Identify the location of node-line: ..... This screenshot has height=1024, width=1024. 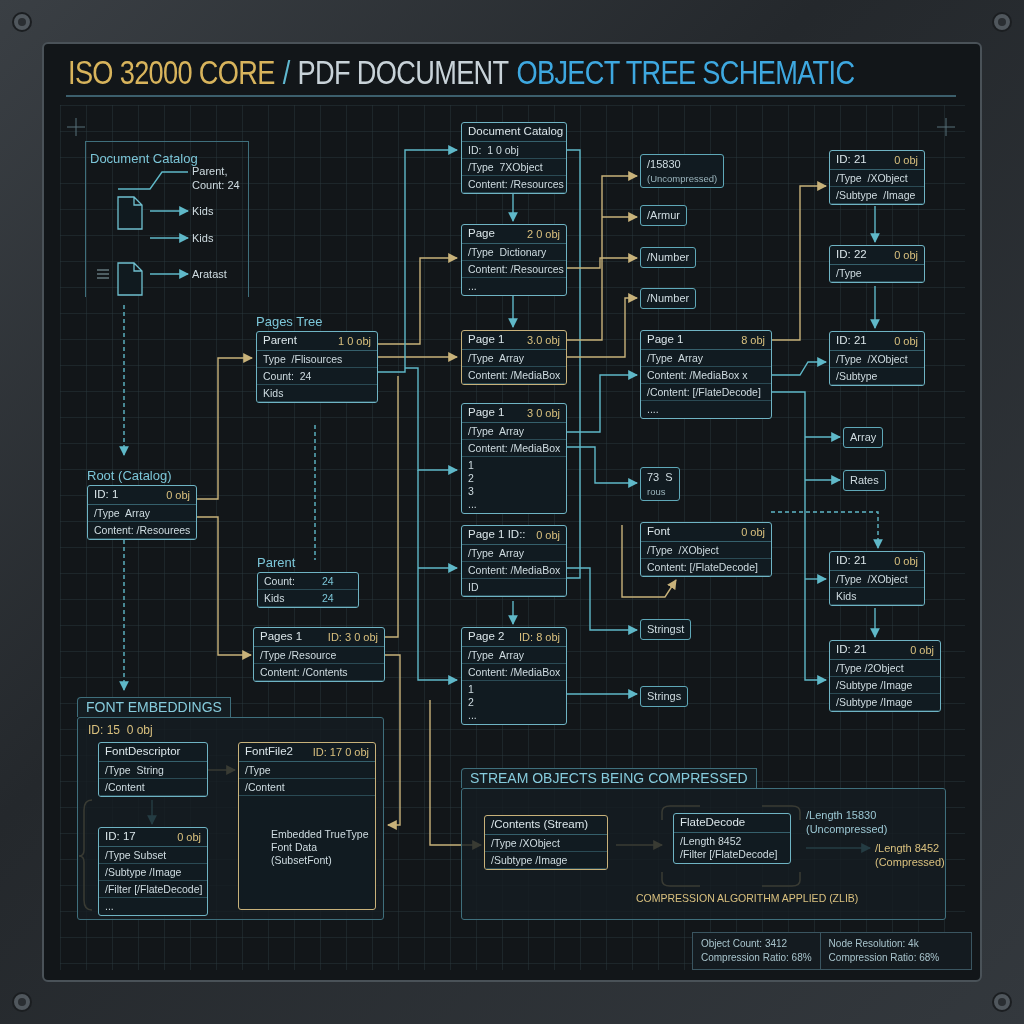
(653, 409).